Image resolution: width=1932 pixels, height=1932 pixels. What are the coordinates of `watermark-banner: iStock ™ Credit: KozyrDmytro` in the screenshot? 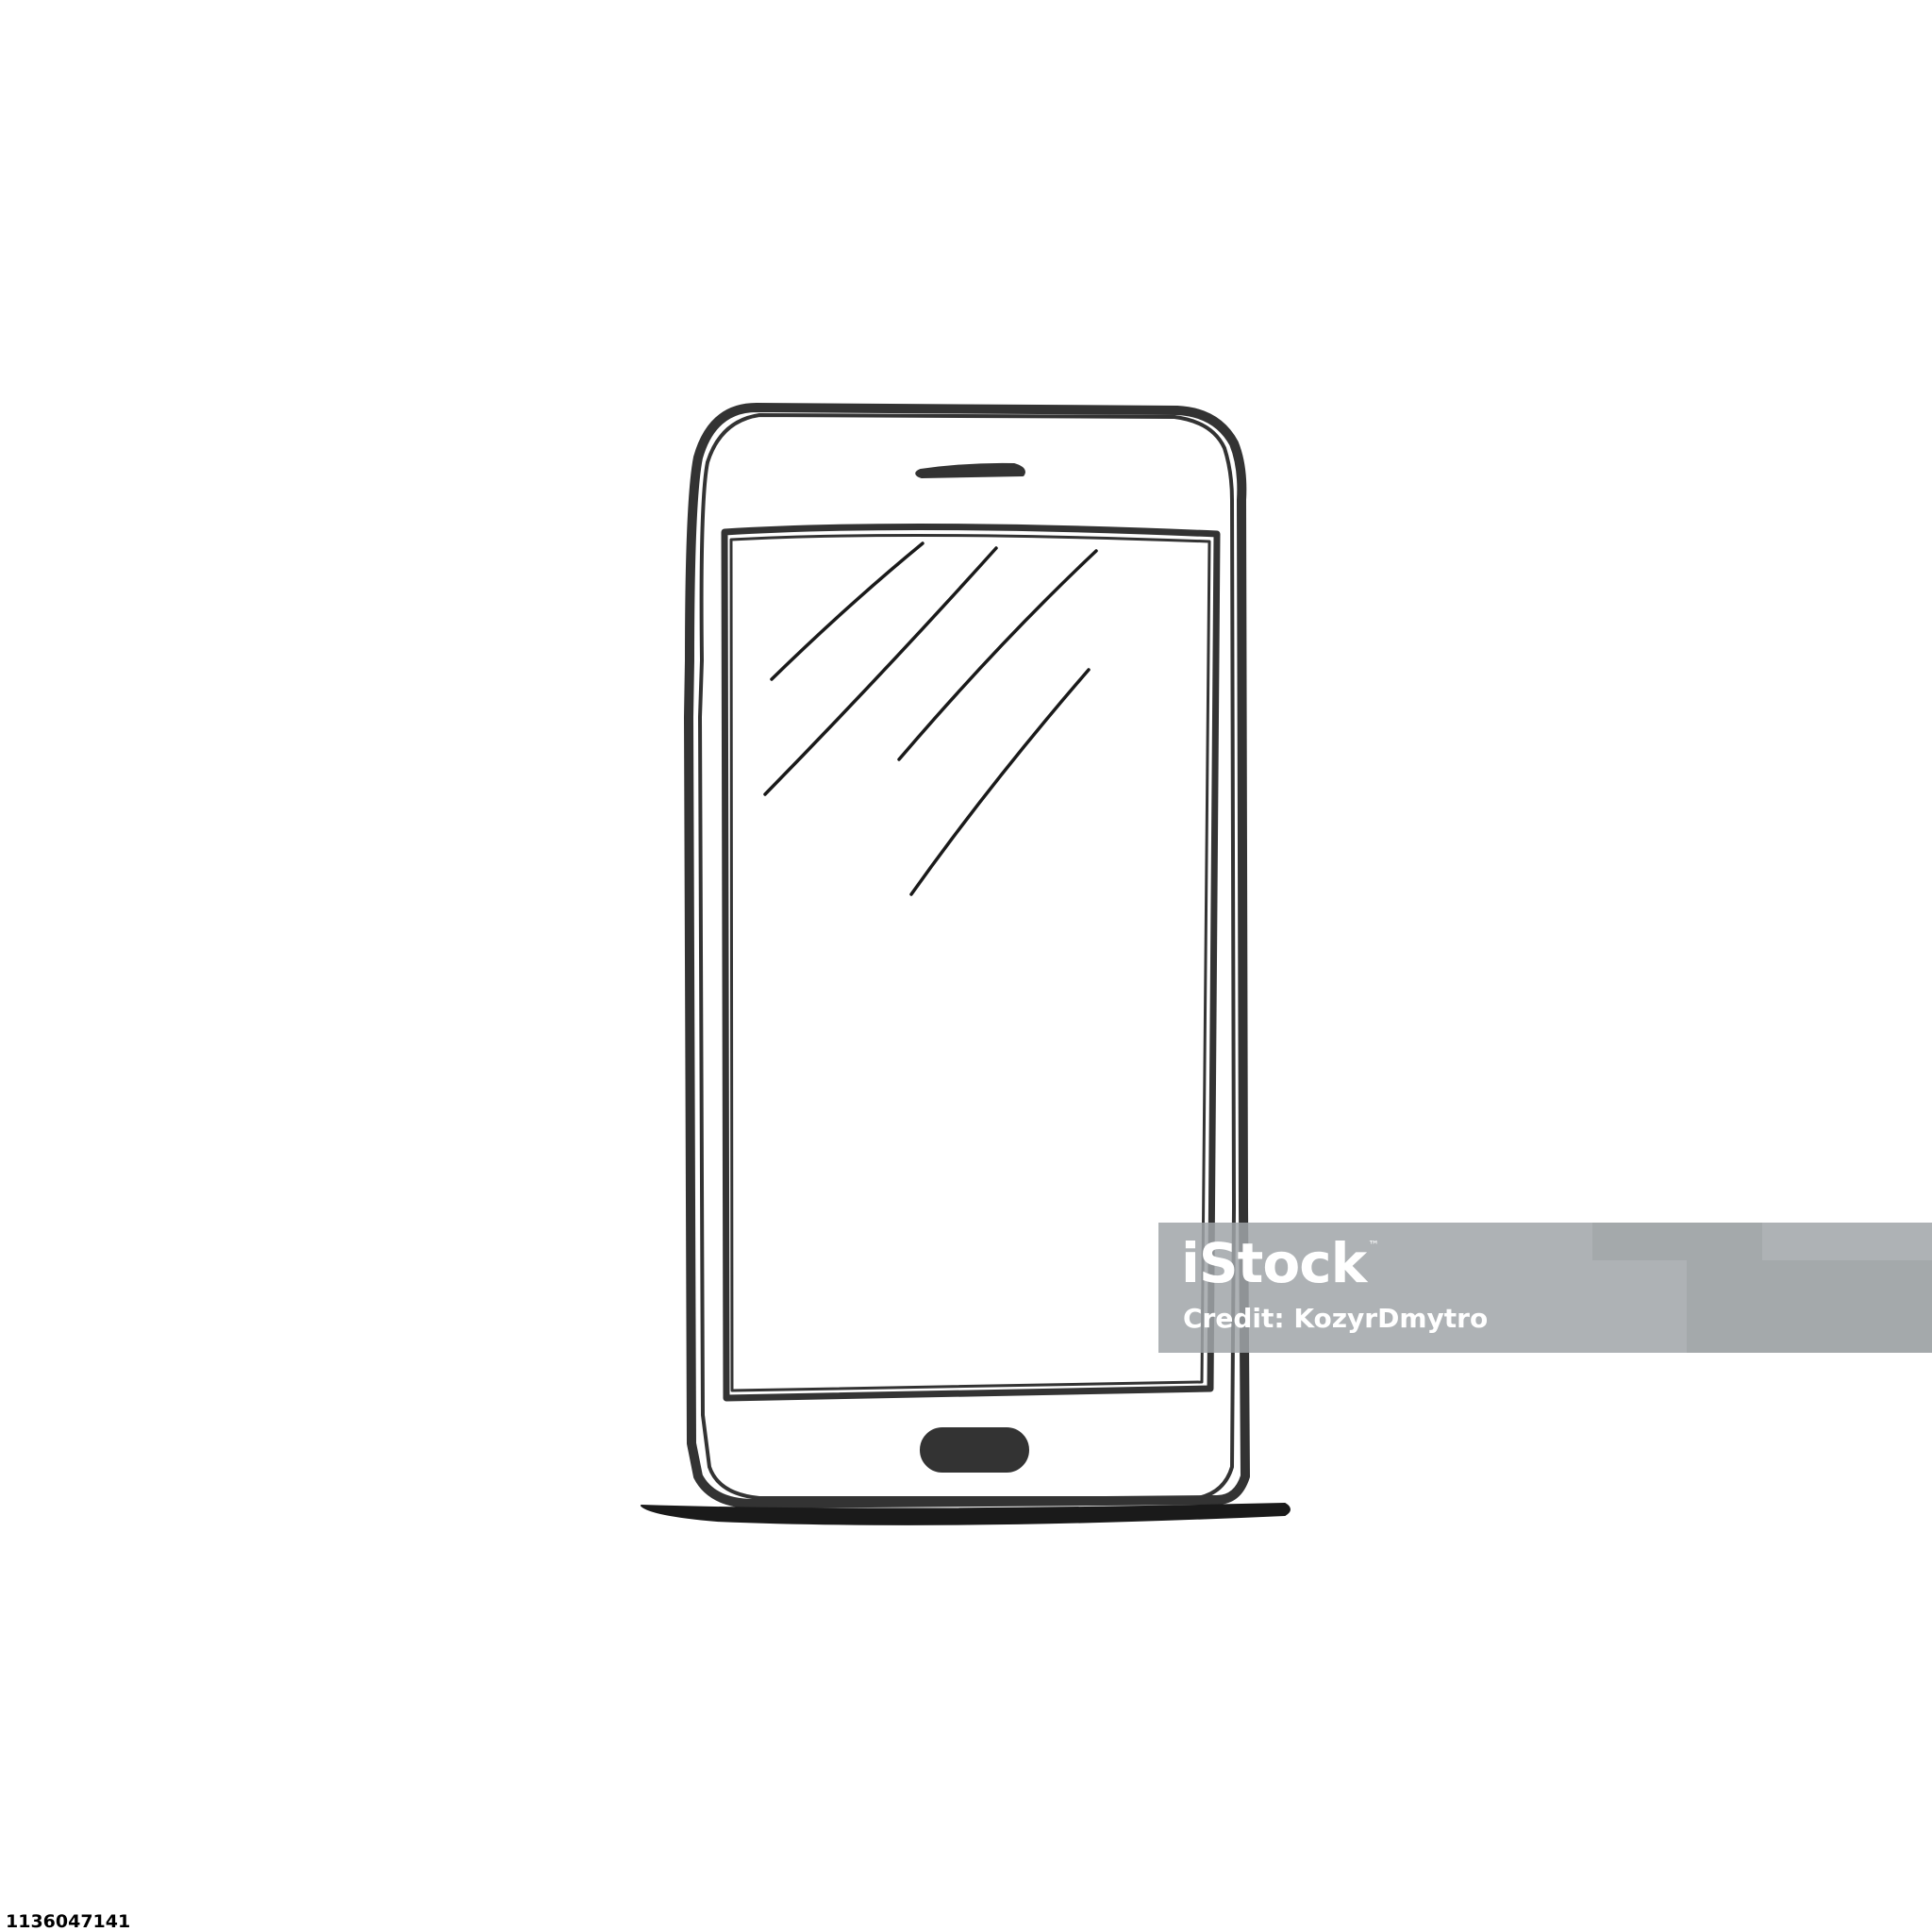 It's located at (1545, 1288).